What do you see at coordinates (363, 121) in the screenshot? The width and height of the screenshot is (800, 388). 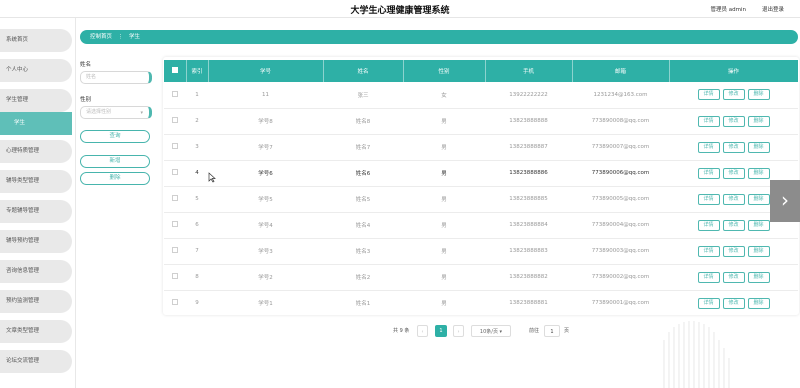 I see `cell-name: 姓名8` at bounding box center [363, 121].